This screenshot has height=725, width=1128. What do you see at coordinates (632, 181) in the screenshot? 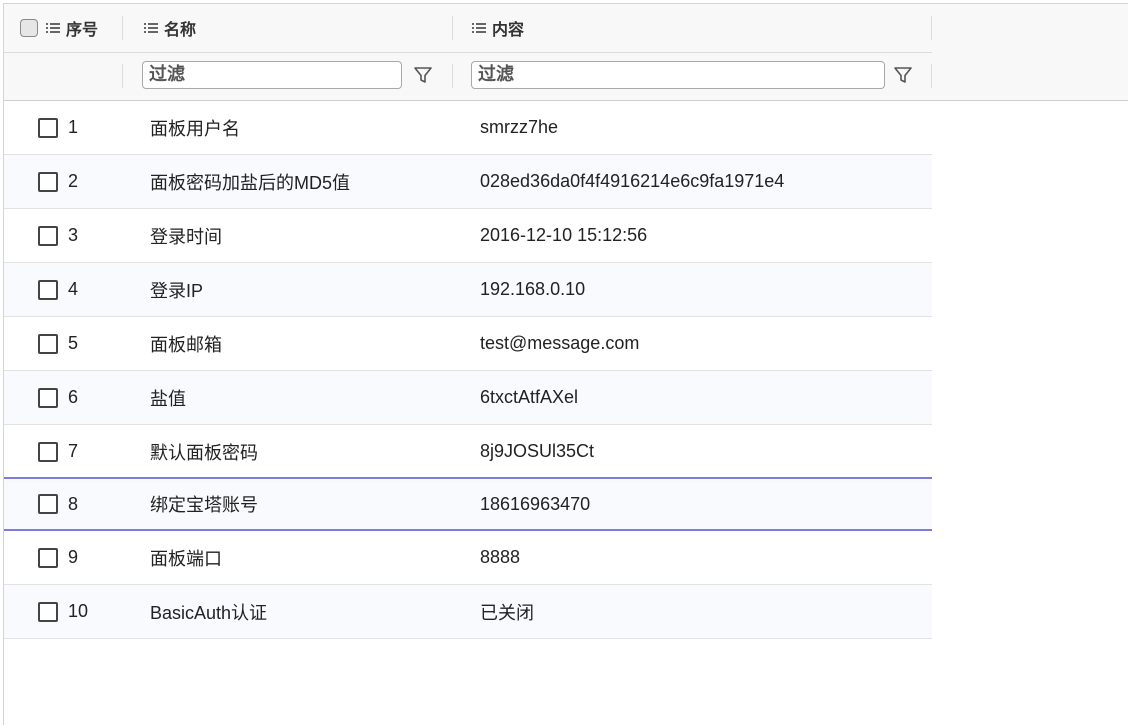
I see `content-cell: 028ed36da0f4f4916214e6c9fa1971e4` at bounding box center [632, 181].